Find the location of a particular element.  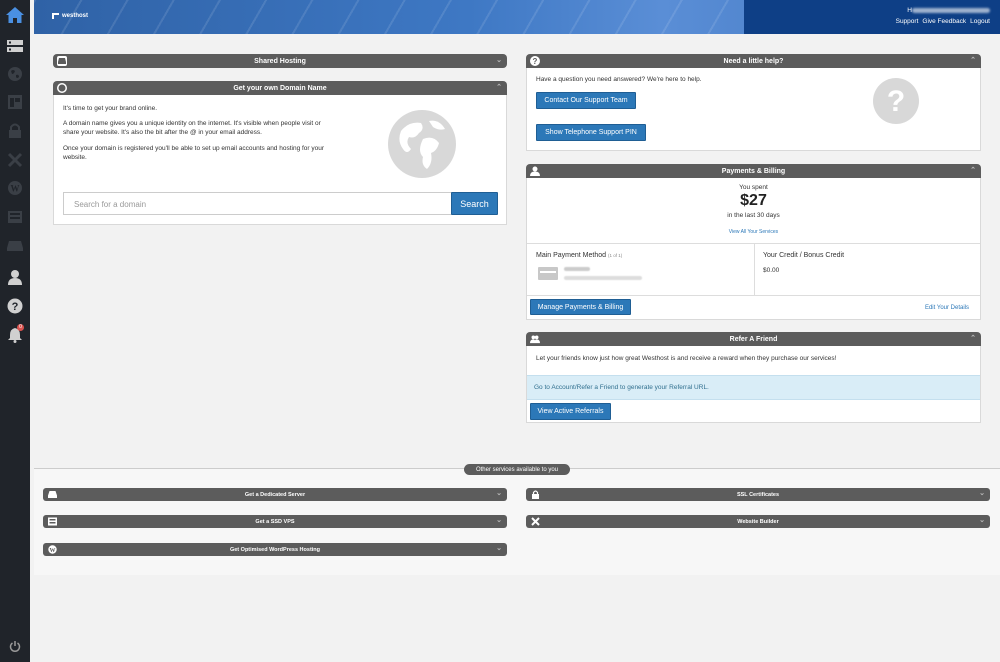

user-area: H Support Give Feedback Logout is located at coordinates (872, 17).